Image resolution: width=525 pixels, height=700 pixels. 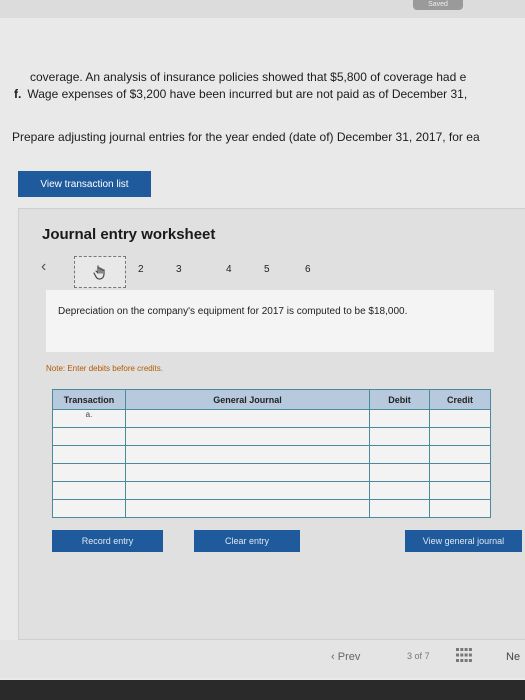 What do you see at coordinates (104, 368) in the screenshot?
I see `note-text: Note: Enter debits before credits.` at bounding box center [104, 368].